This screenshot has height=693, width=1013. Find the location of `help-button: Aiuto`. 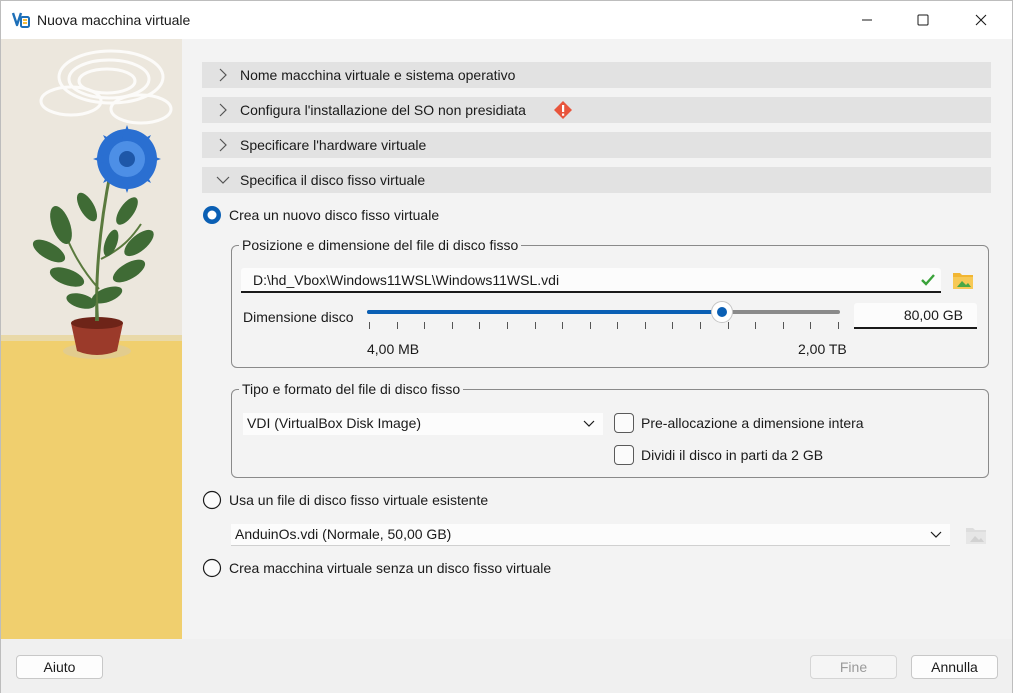

help-button: Aiuto is located at coordinates (59, 667).